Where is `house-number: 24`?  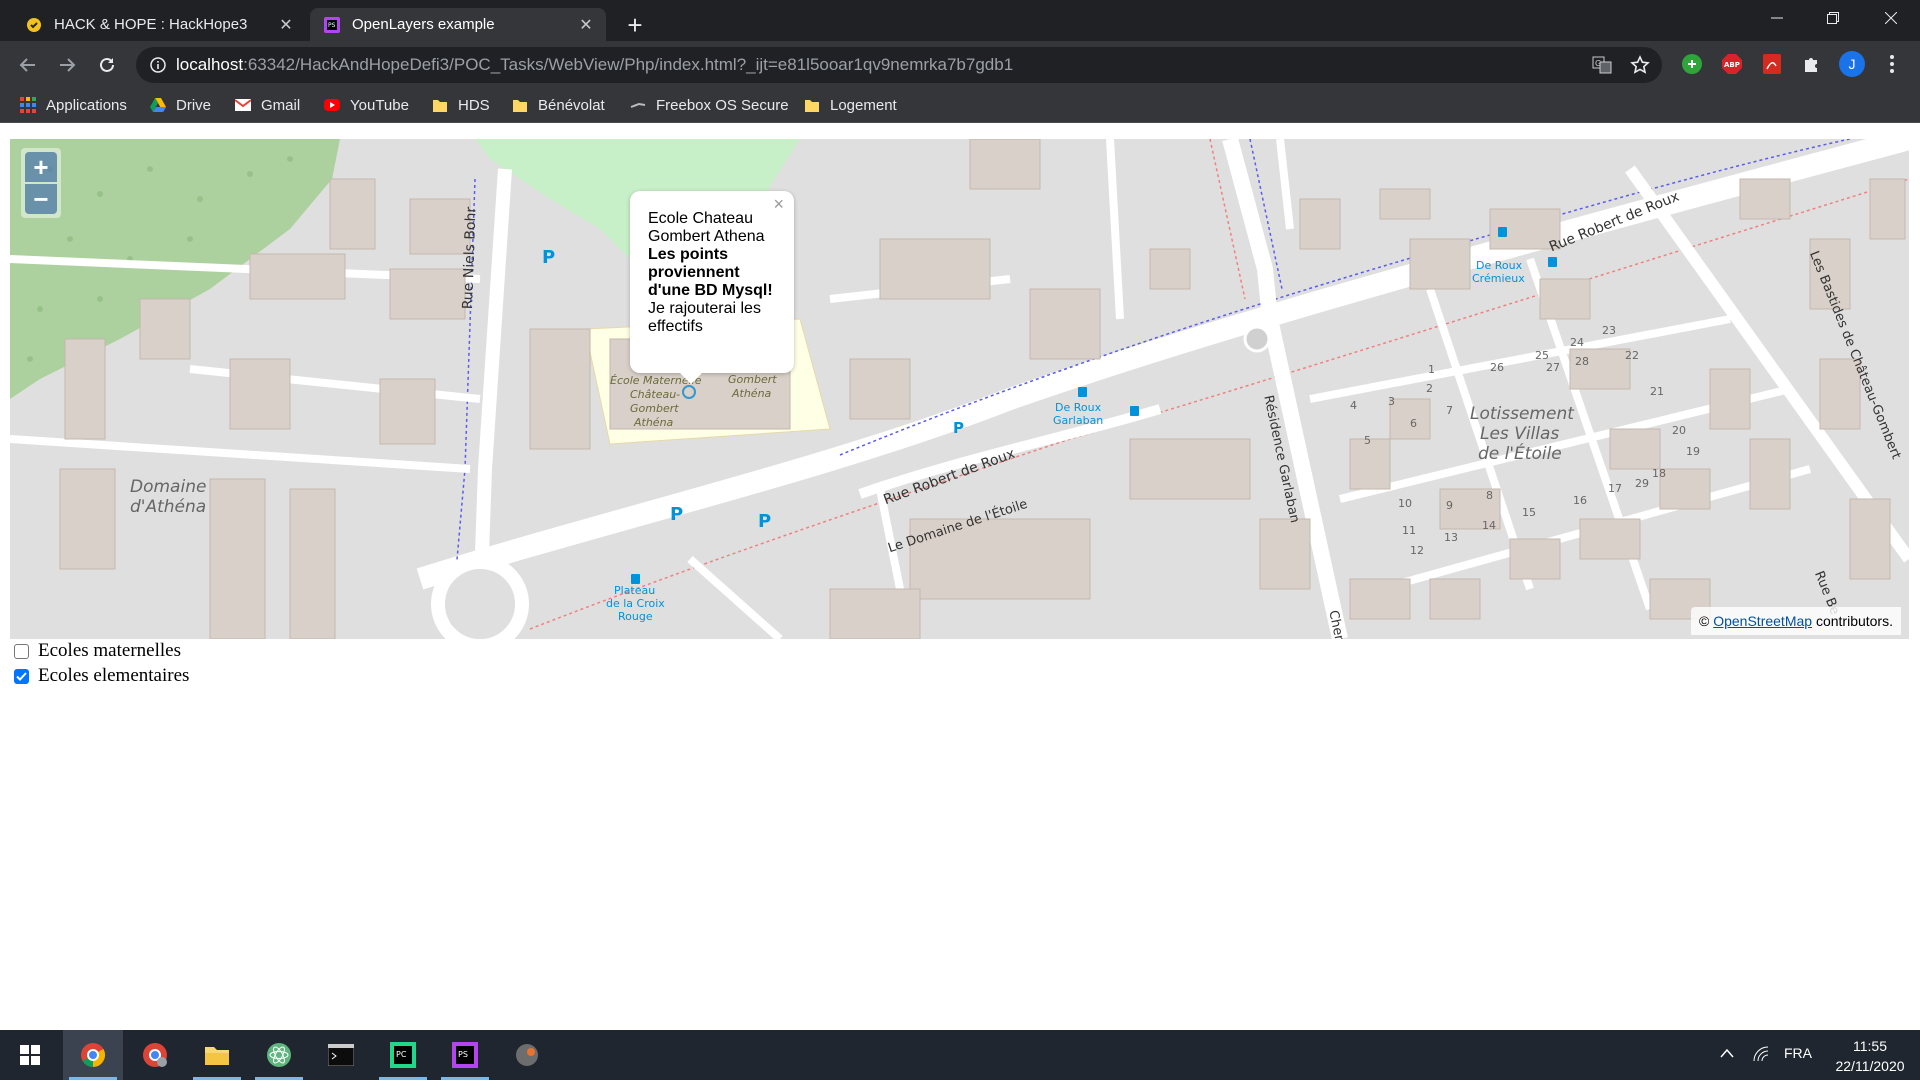
house-number: 24 is located at coordinates (1577, 342).